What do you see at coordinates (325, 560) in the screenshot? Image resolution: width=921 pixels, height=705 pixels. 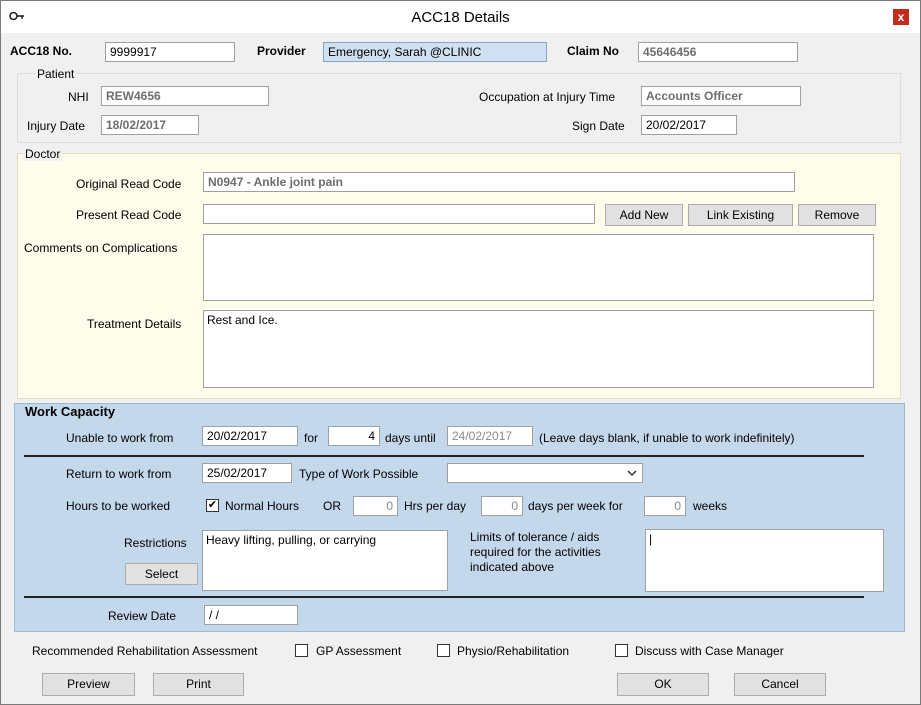 I see `restrictions-textarea: Heavy lifting, pulling, or carrying` at bounding box center [325, 560].